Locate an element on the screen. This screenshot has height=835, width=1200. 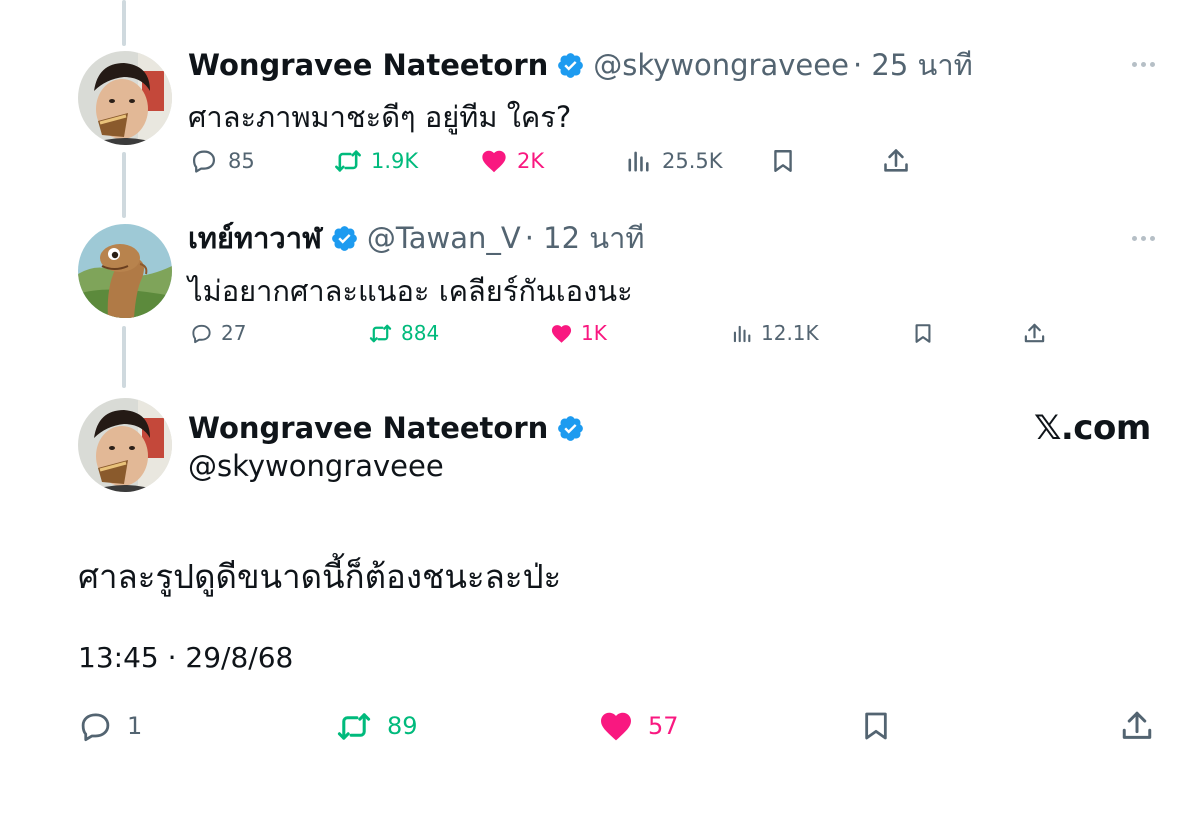
views-button: 25.5K is located at coordinates (674, 161).